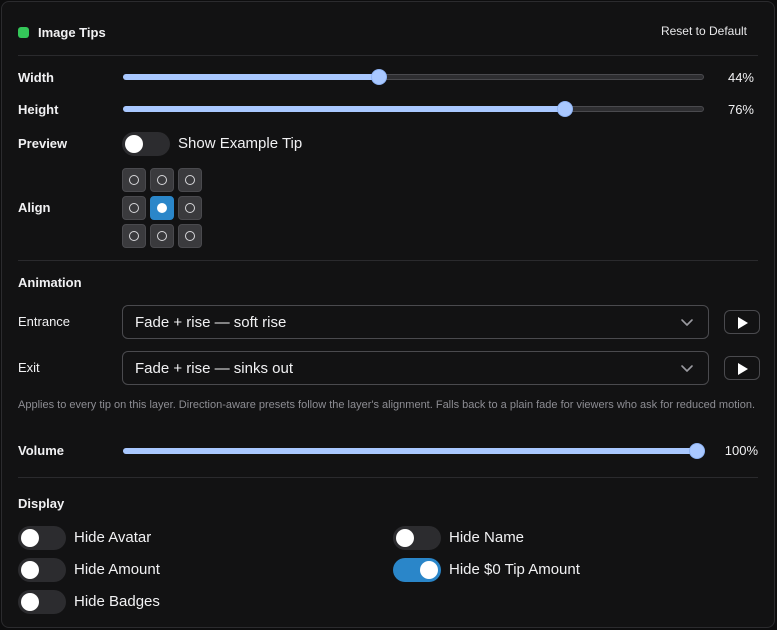 The height and width of the screenshot is (630, 777). I want to click on exit-select: Fade + rise — sinks out, so click(415, 368).